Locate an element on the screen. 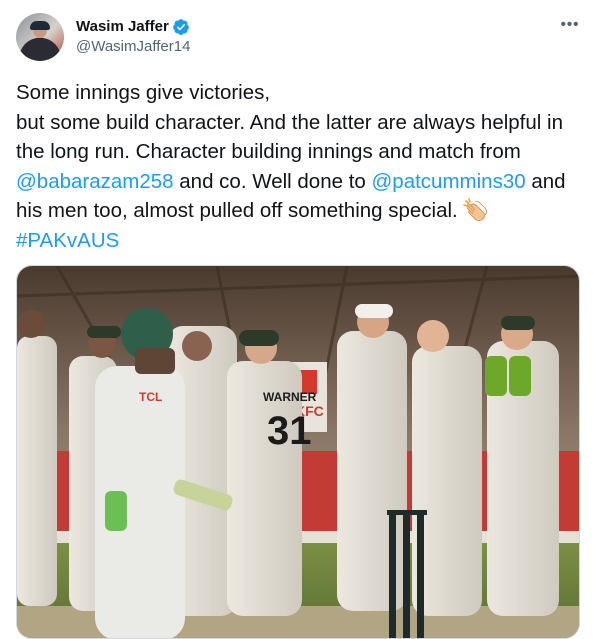 This screenshot has height=639, width=598. tweet-header: Wasim Jaffer @WasimJaffer14 is located at coordinates (299, 37).